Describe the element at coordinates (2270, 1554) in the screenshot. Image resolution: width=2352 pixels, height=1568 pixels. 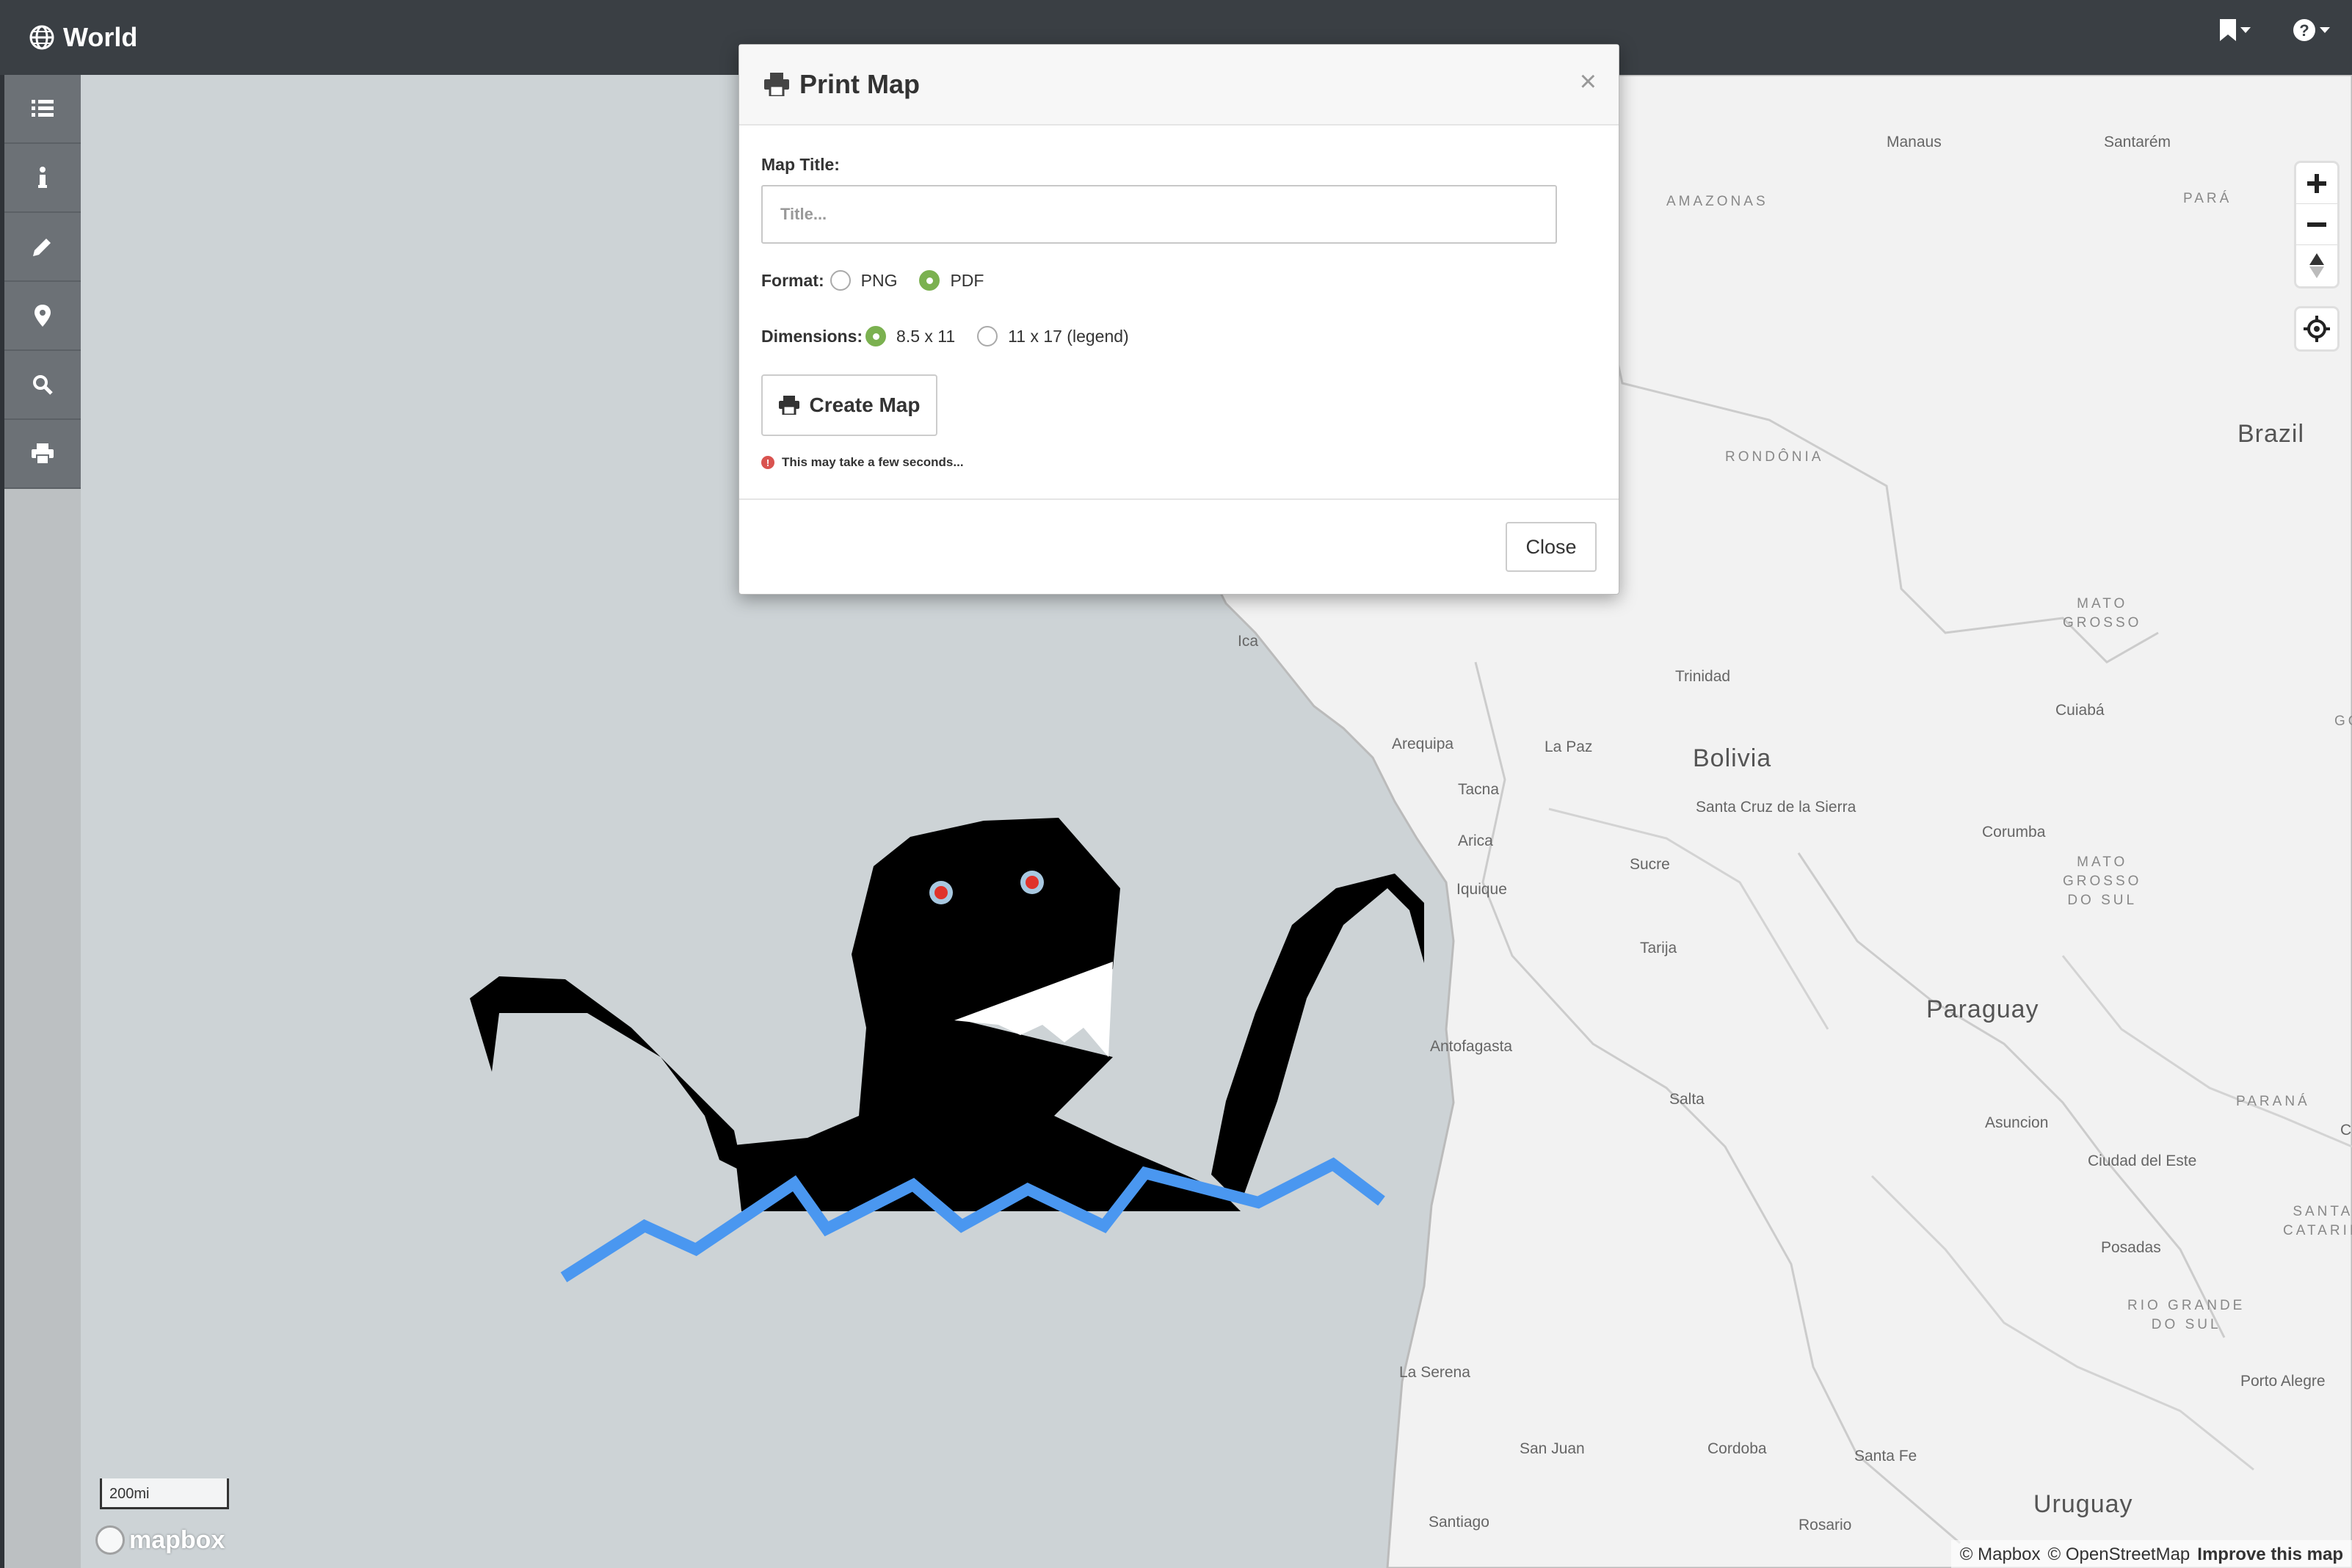
I see `improve-map-link: Improve this map` at that location.